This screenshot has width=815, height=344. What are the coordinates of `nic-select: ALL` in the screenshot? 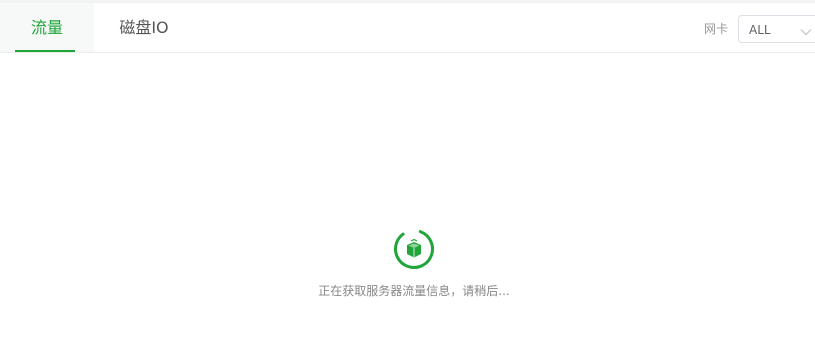 It's located at (776, 29).